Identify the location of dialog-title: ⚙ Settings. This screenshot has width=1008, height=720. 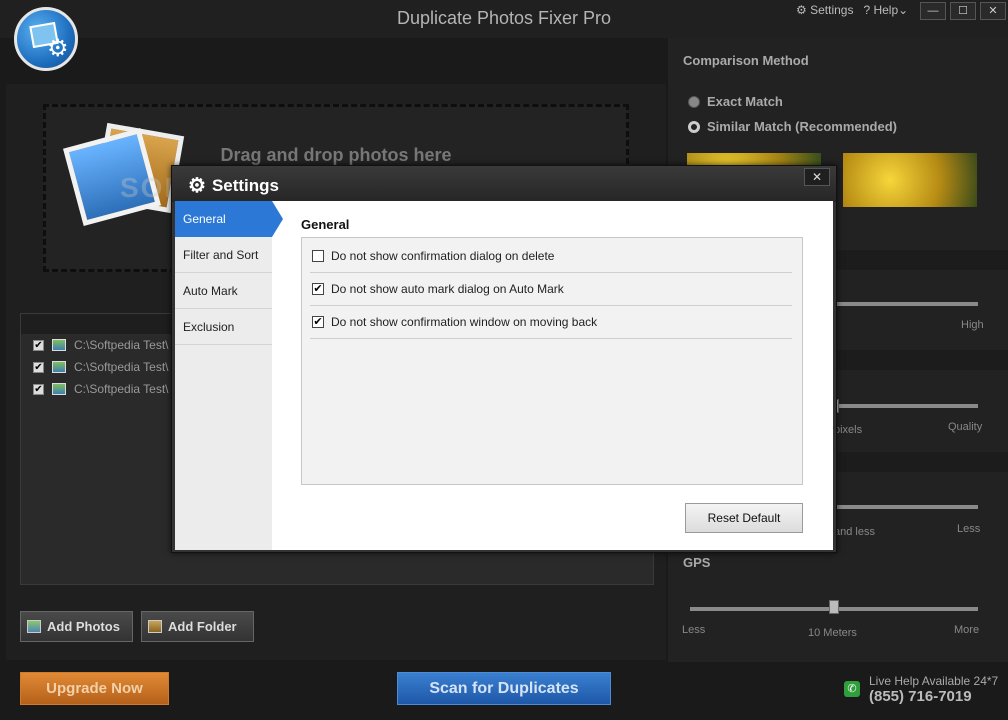
(233, 185).